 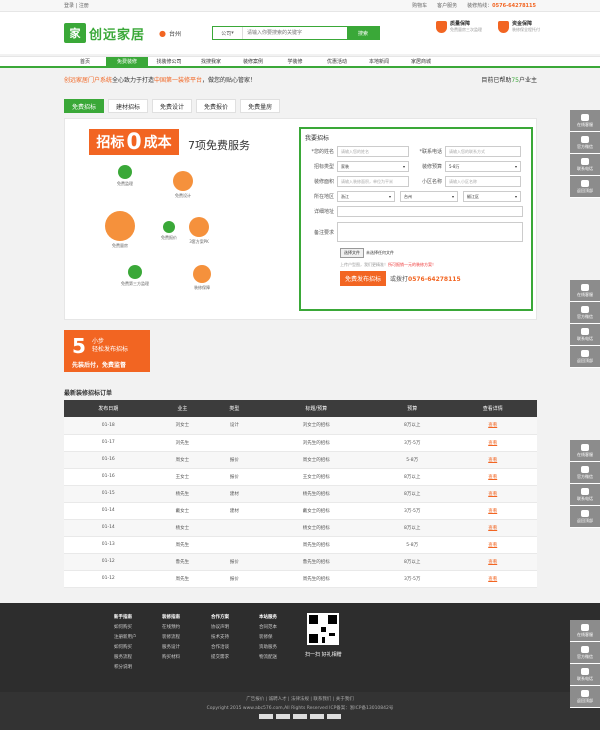 What do you see at coordinates (183, 185) in the screenshot?
I see `service-design: 免费设计` at bounding box center [183, 185].